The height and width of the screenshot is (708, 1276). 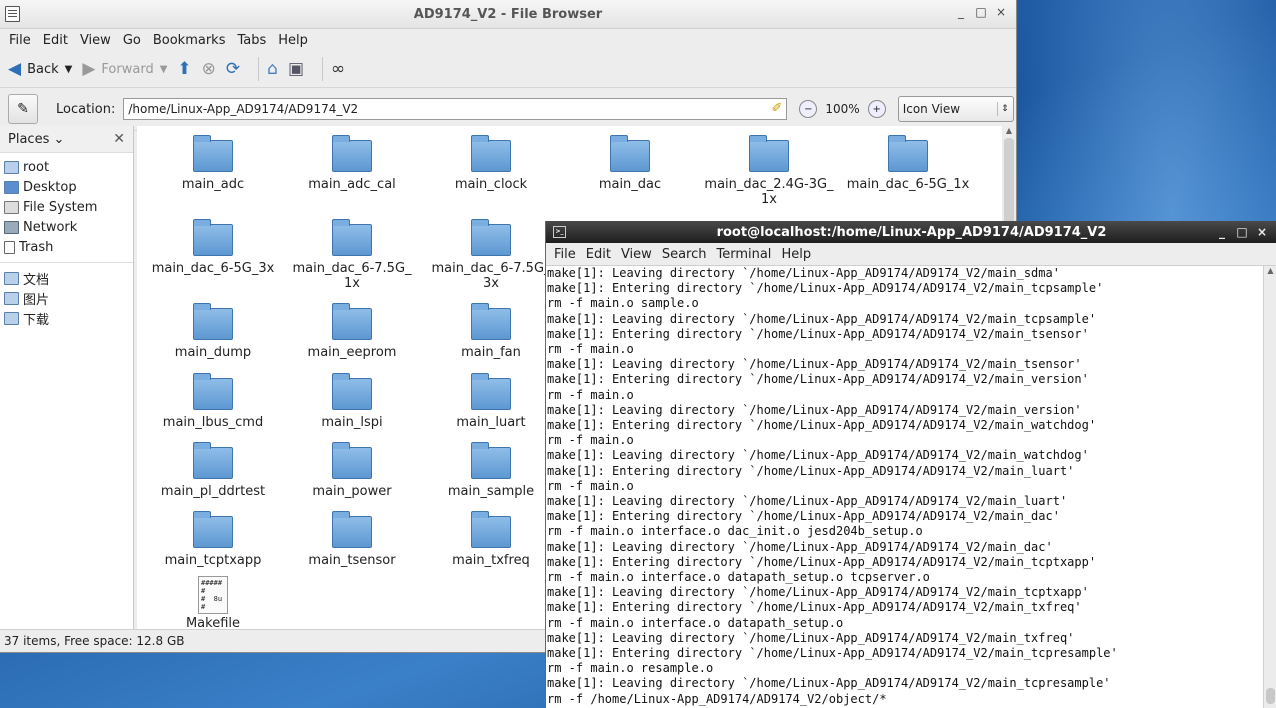 I want to click on menu-file: File, so click(x=20, y=40).